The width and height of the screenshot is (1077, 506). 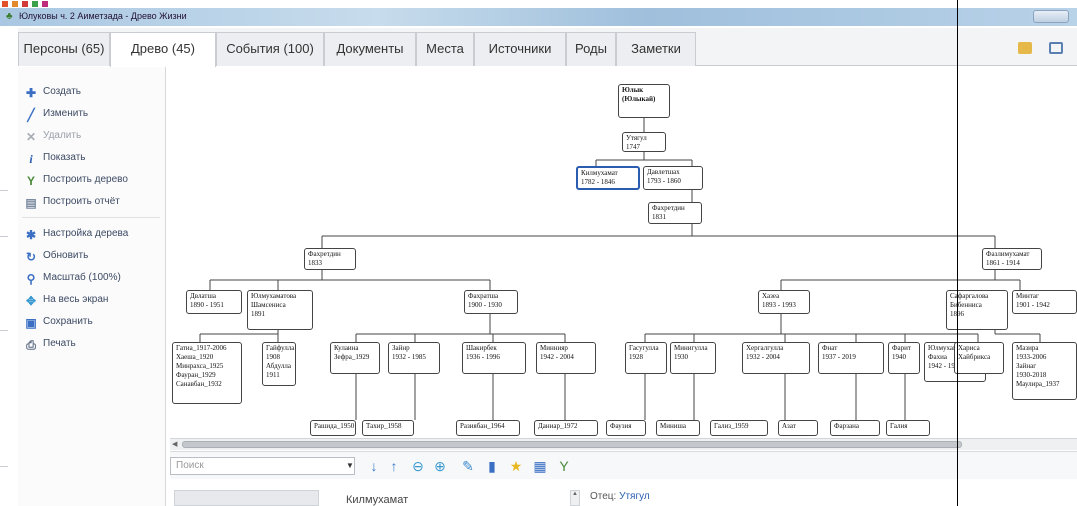 I want to click on back-icon: ⊖, so click(x=418, y=466).